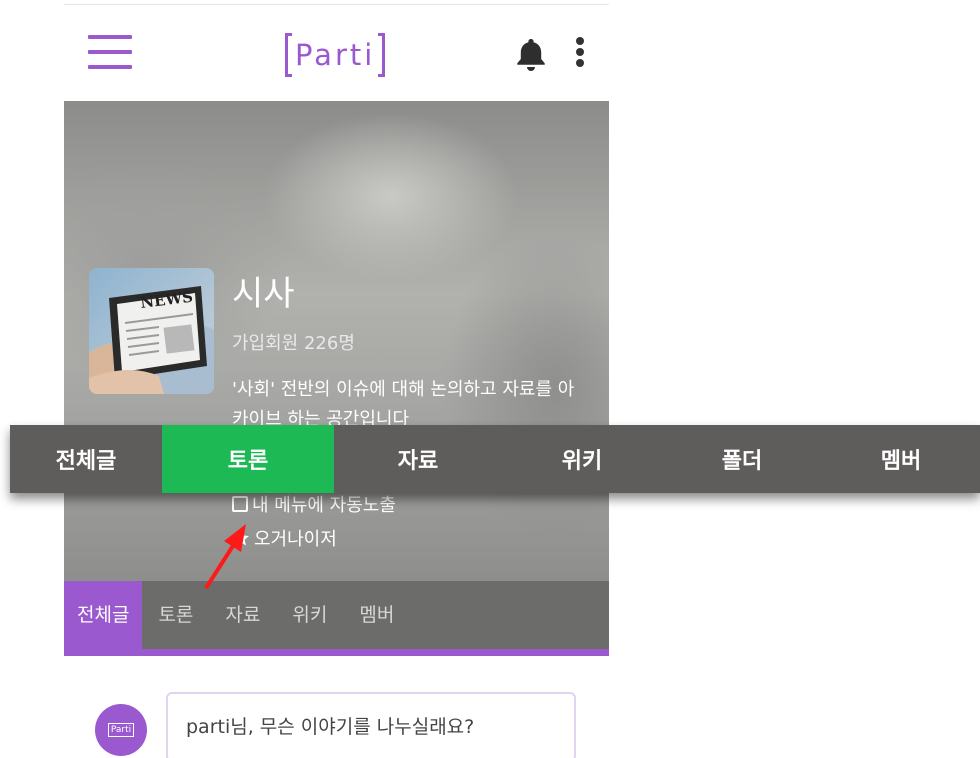 The image size is (980, 758). I want to click on zoom-tab-discussion: 토론, so click(248, 459).